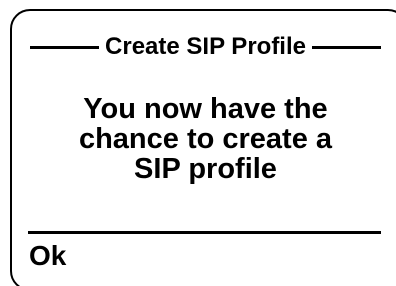  What do you see at coordinates (204, 232) in the screenshot?
I see `softkey-divider` at bounding box center [204, 232].